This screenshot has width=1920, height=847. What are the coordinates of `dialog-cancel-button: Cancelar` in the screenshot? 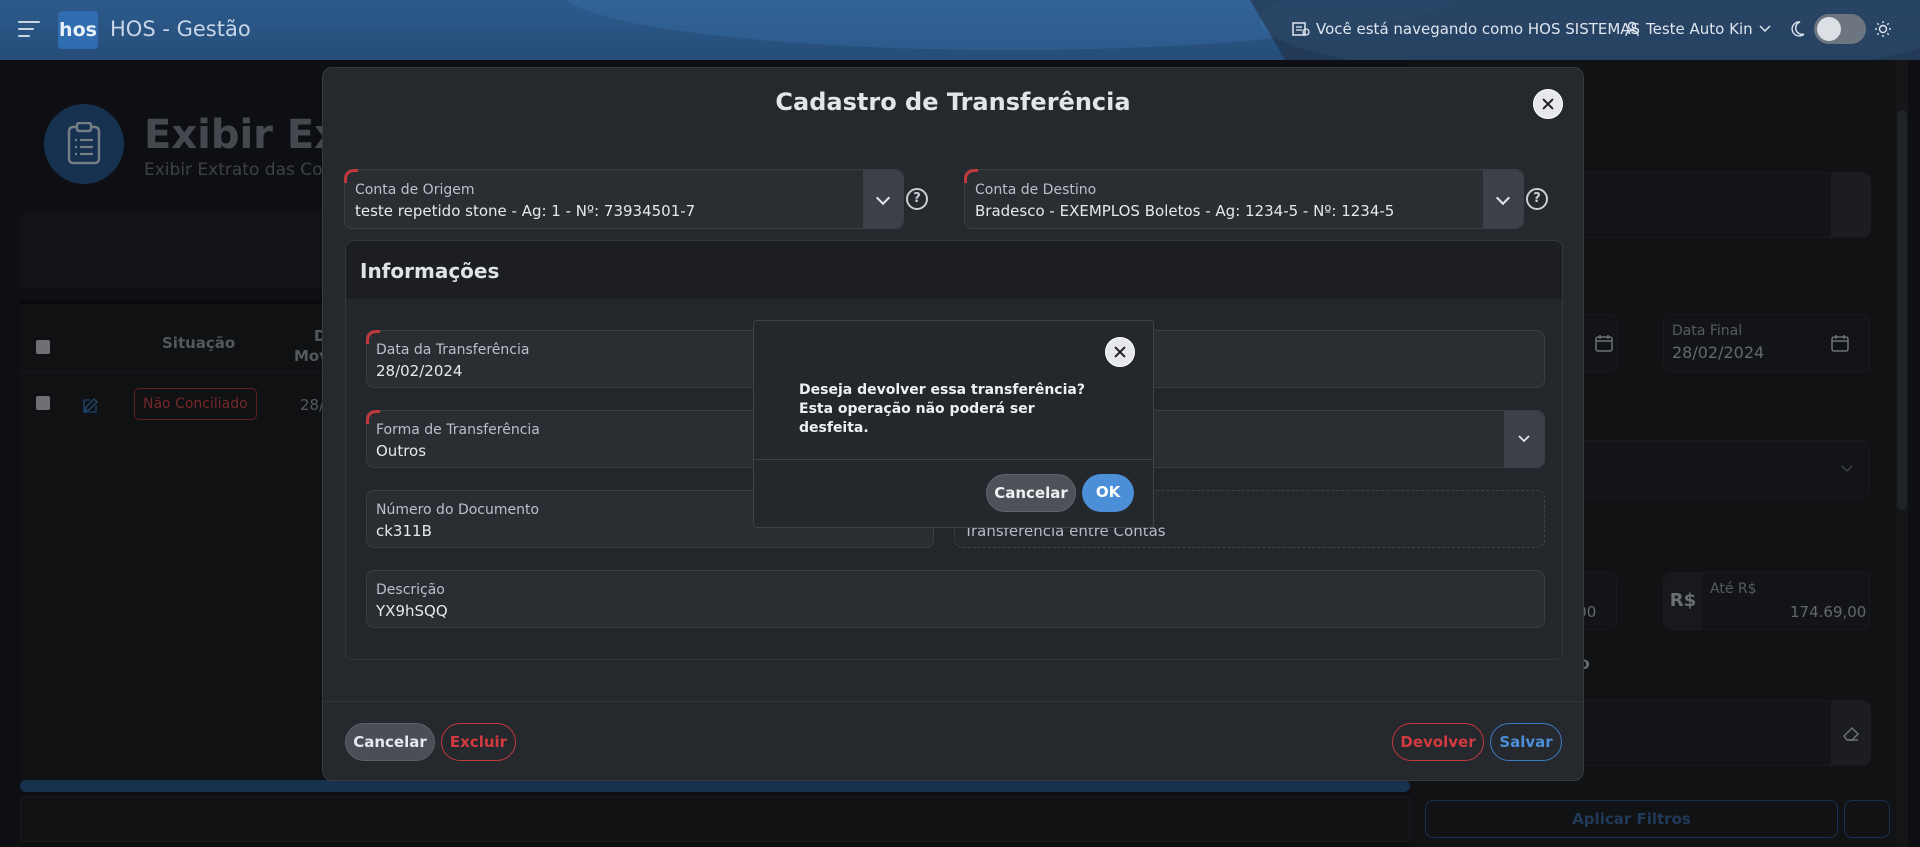 It's located at (1031, 493).